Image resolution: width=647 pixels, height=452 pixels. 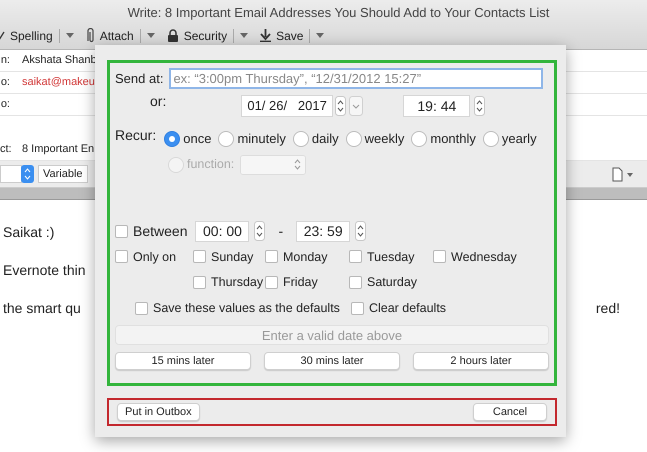 What do you see at coordinates (453, 138) in the screenshot?
I see `recur-option: monthly` at bounding box center [453, 138].